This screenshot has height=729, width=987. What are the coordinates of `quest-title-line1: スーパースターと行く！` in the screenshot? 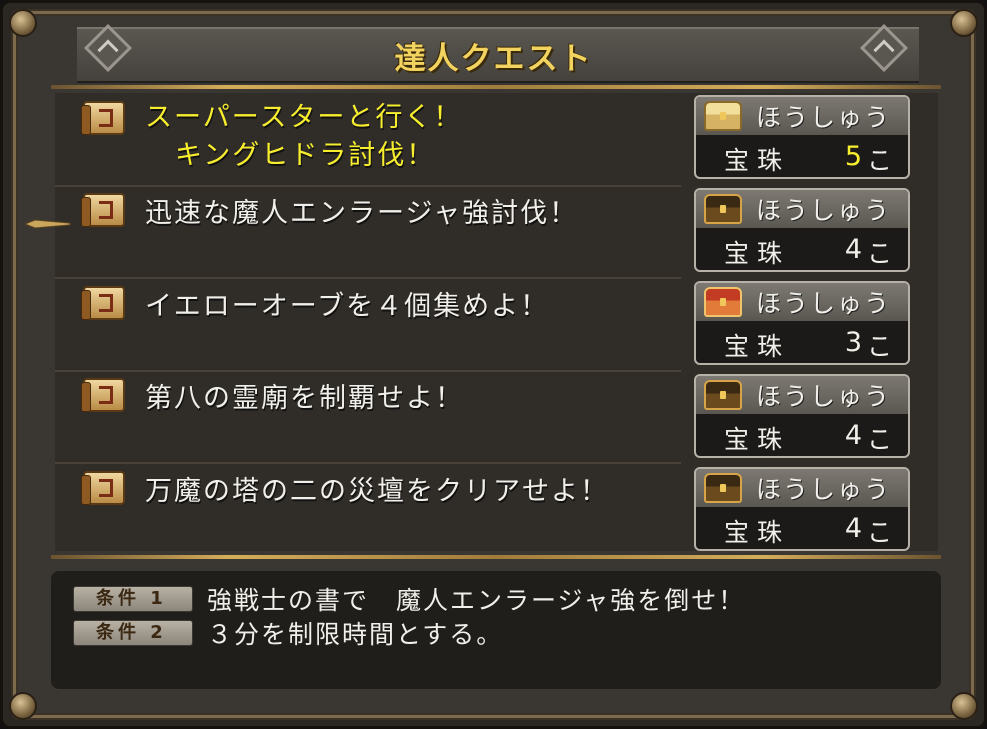 It's located at (304, 117).